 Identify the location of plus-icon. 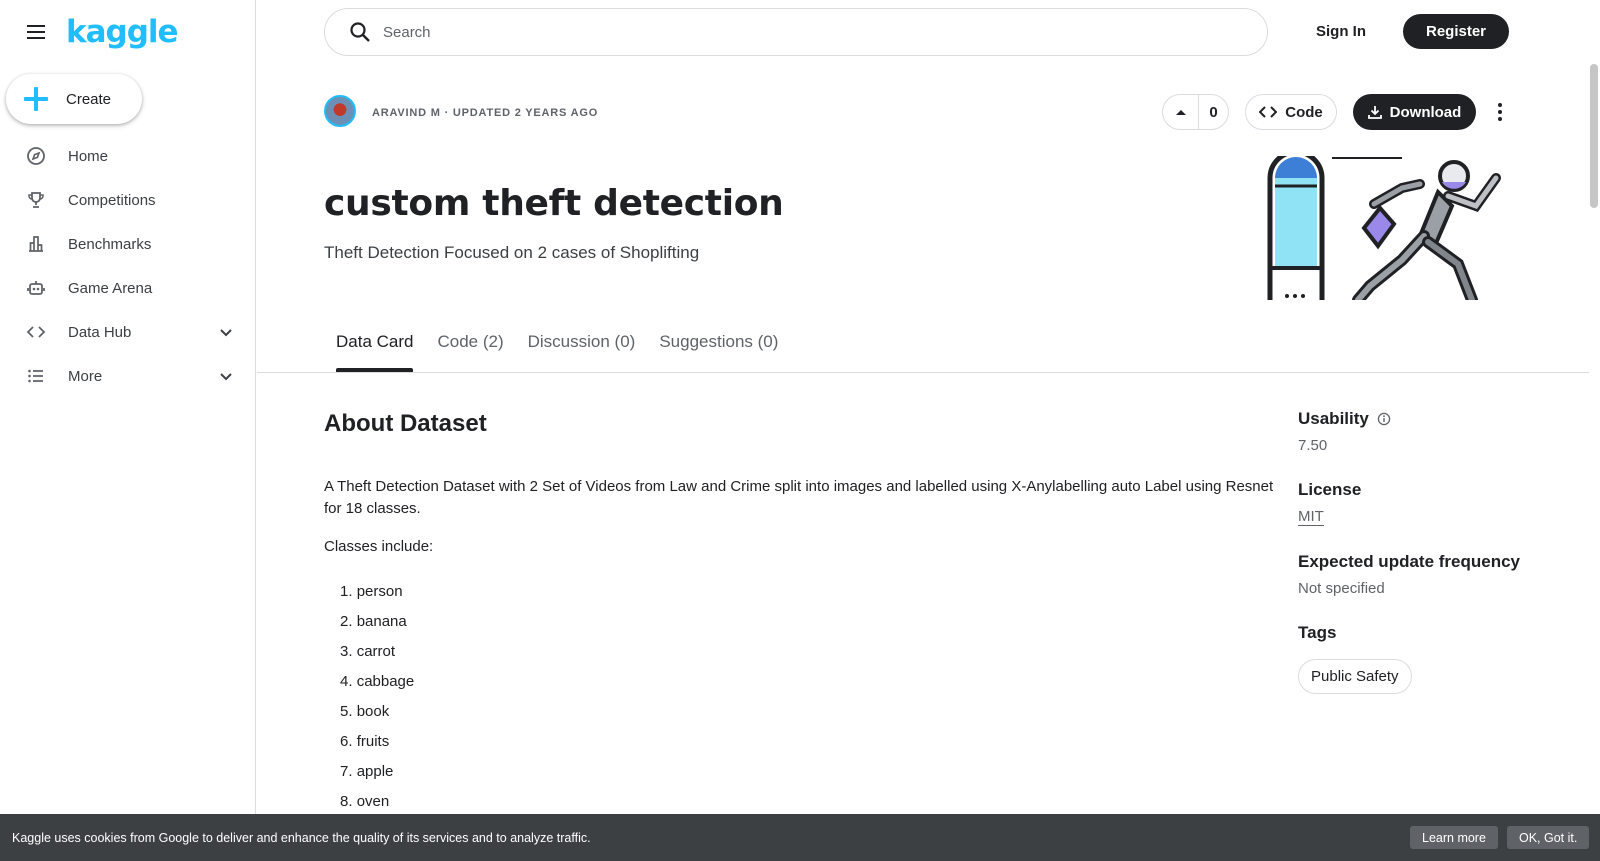
(36, 99).